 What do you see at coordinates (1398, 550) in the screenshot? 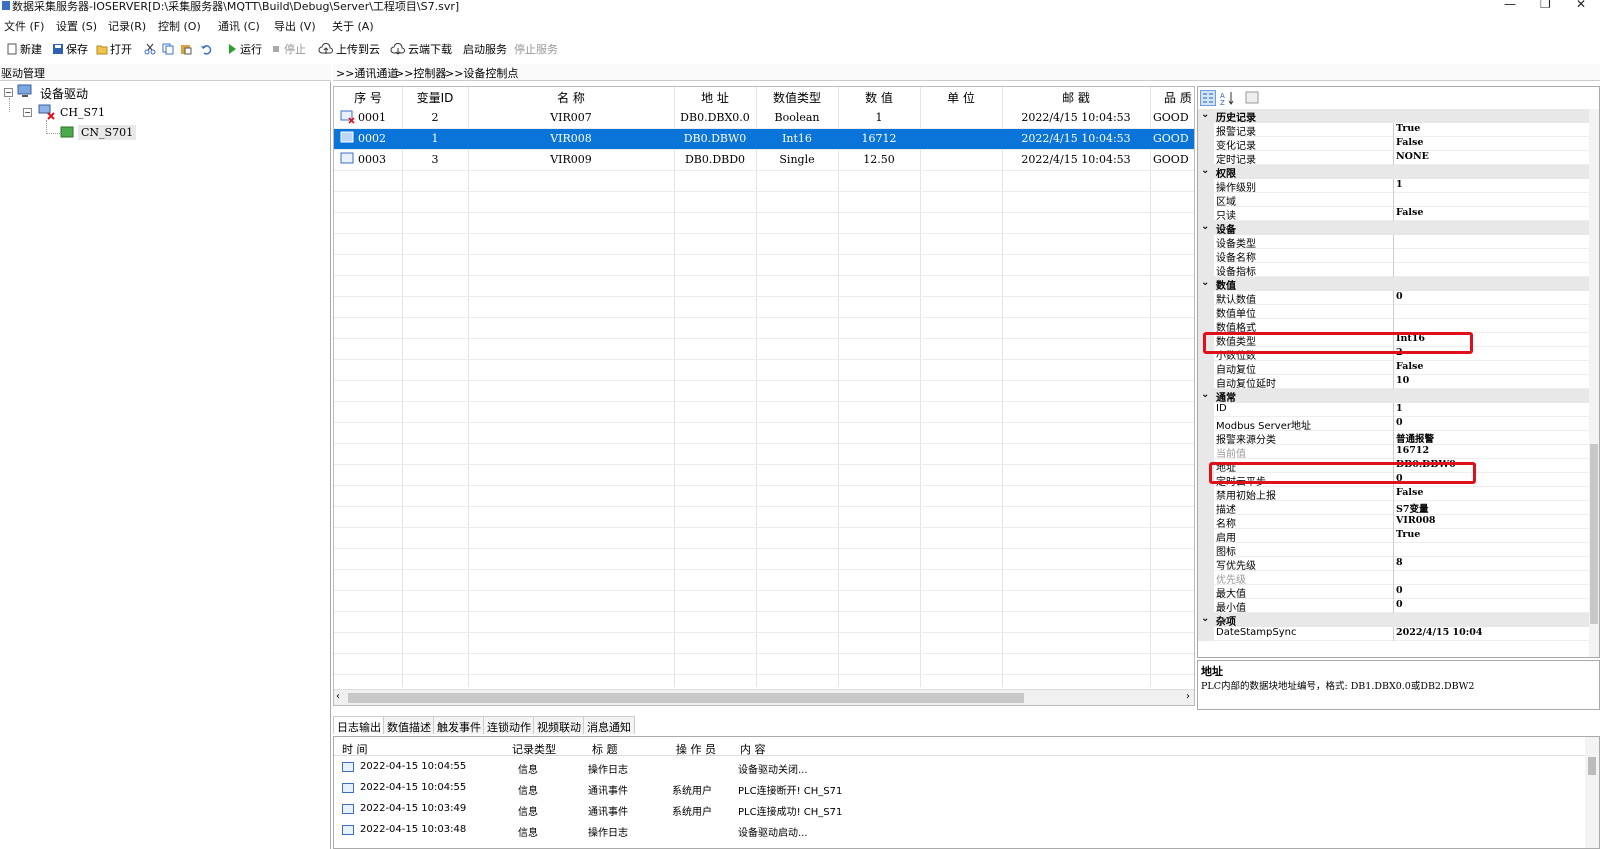
I see `property-row: 图标` at bounding box center [1398, 550].